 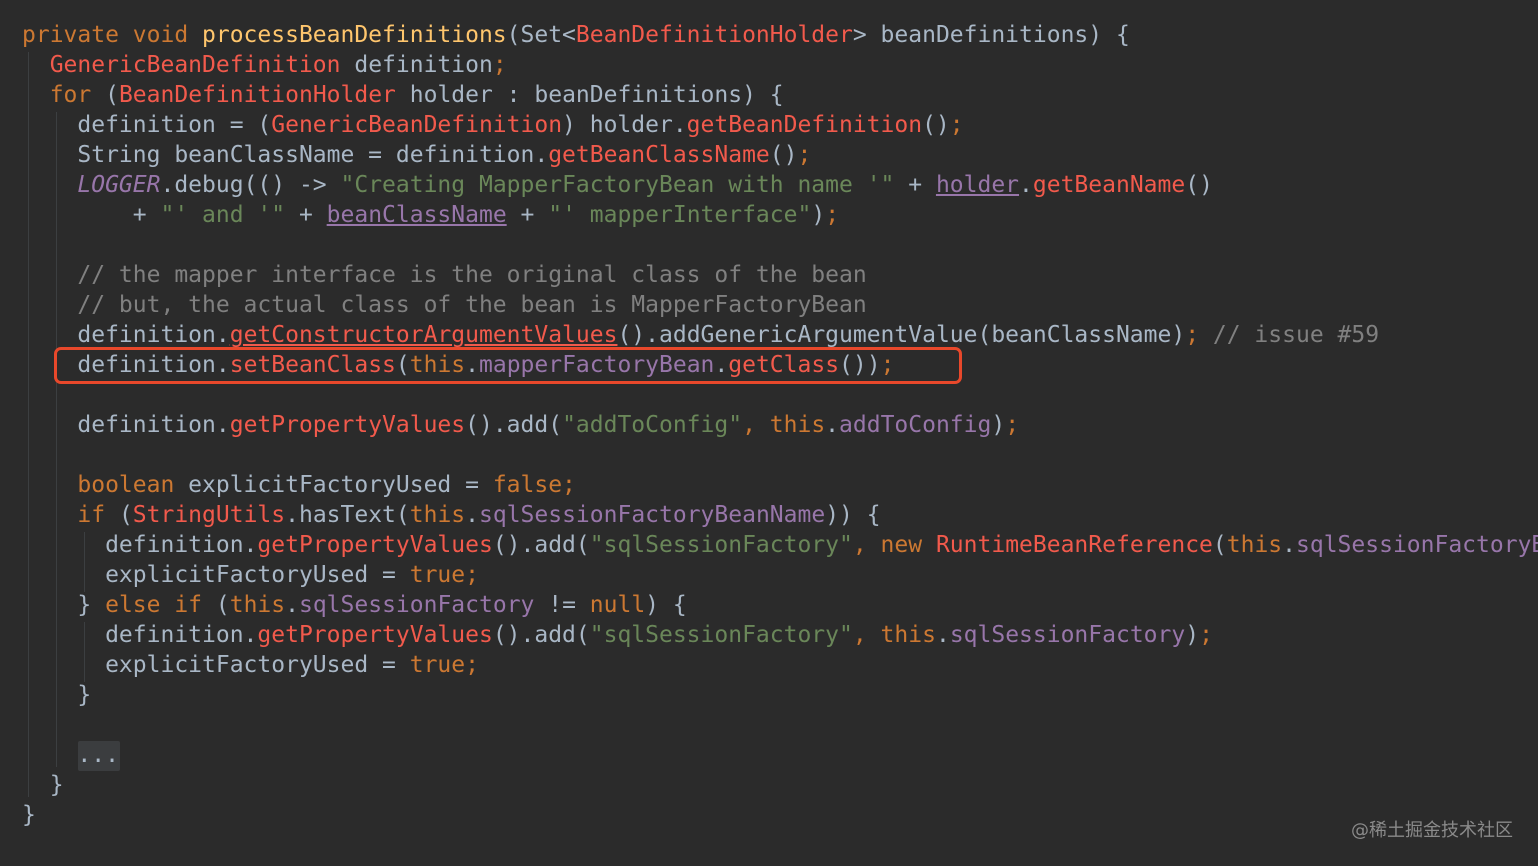 What do you see at coordinates (250, 185) in the screenshot?
I see `code-token: .debug(() ->` at bounding box center [250, 185].